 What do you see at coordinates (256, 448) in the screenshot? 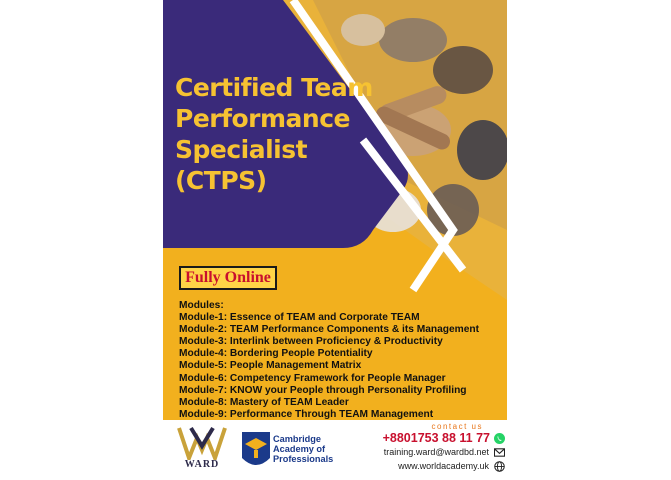
I see `graduation-cap-icon` at bounding box center [256, 448].